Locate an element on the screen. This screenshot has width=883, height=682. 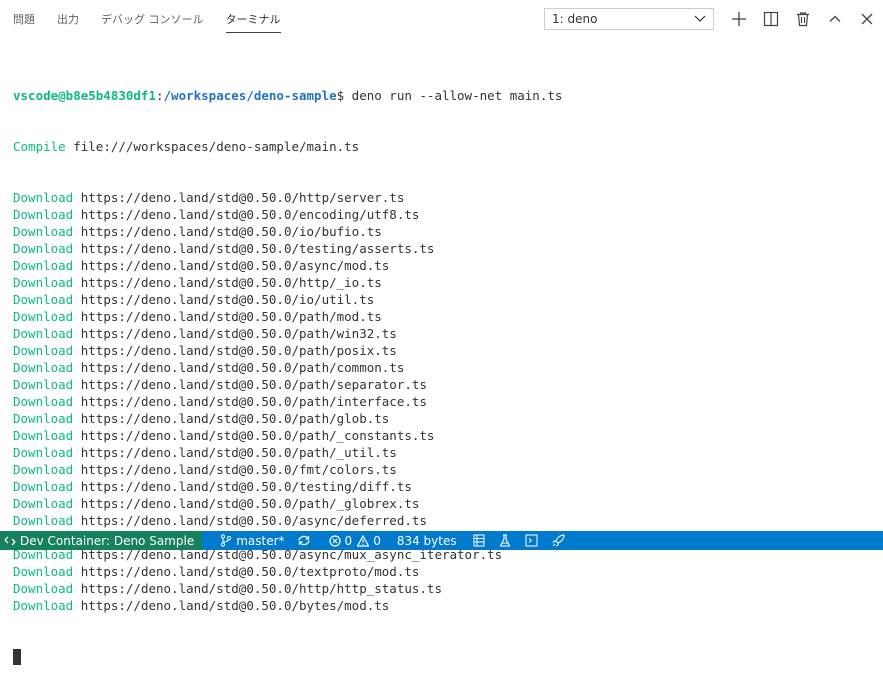
cursor-line is located at coordinates (287, 656).